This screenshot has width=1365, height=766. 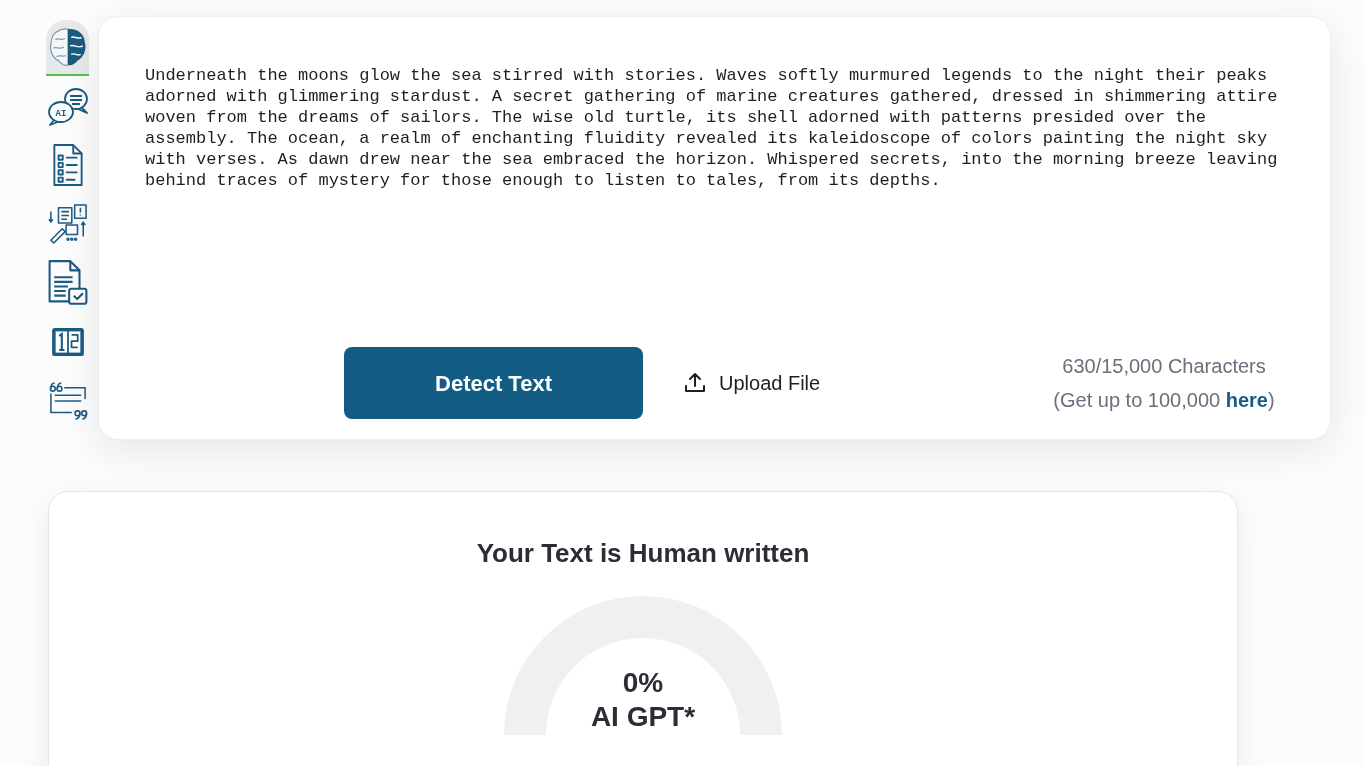 What do you see at coordinates (493, 383) in the screenshot?
I see `detect-text-button: Detect Text` at bounding box center [493, 383].